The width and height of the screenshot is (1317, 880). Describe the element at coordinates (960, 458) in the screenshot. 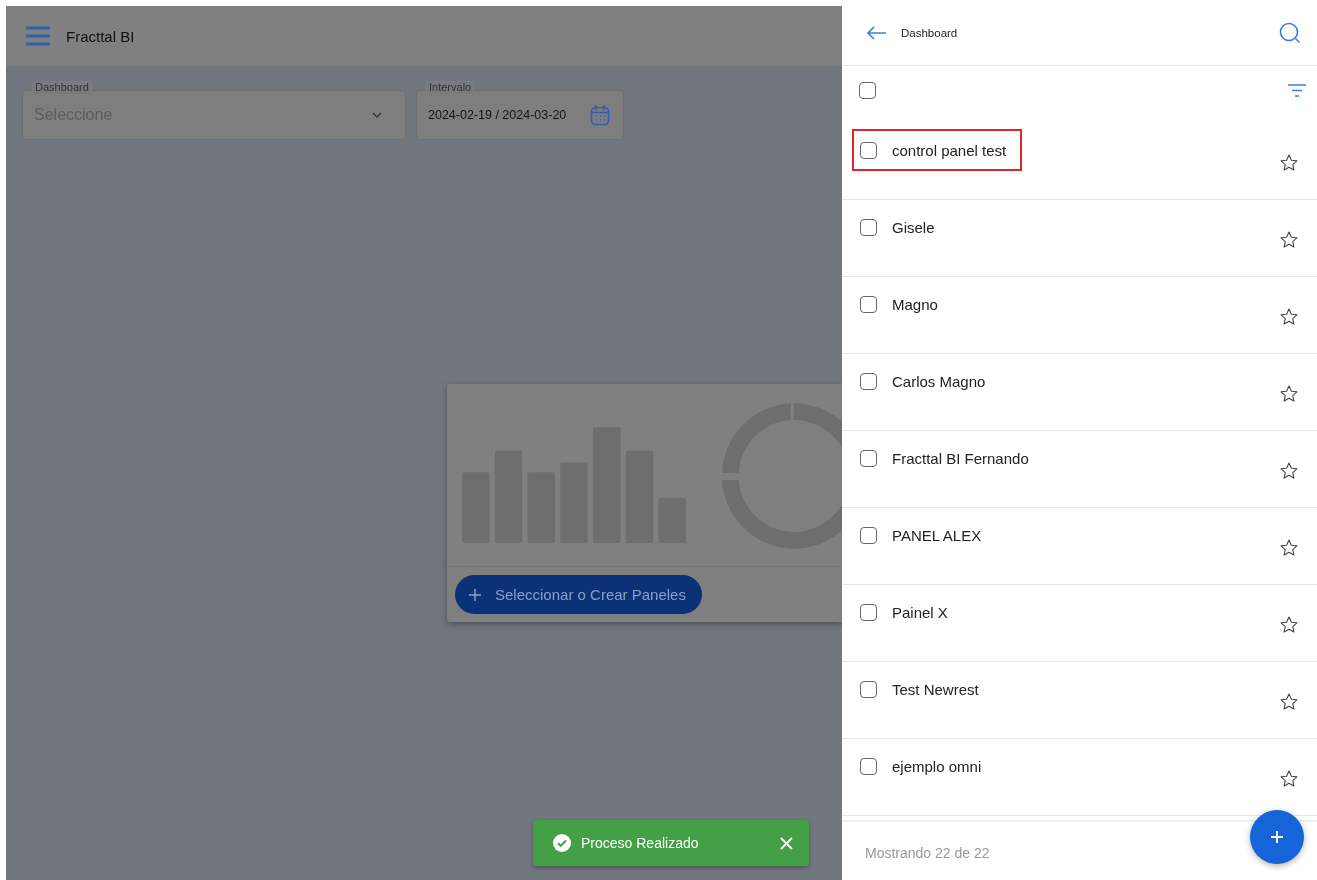

I see `dashboard-name: Fracttal BI Fernando` at that location.